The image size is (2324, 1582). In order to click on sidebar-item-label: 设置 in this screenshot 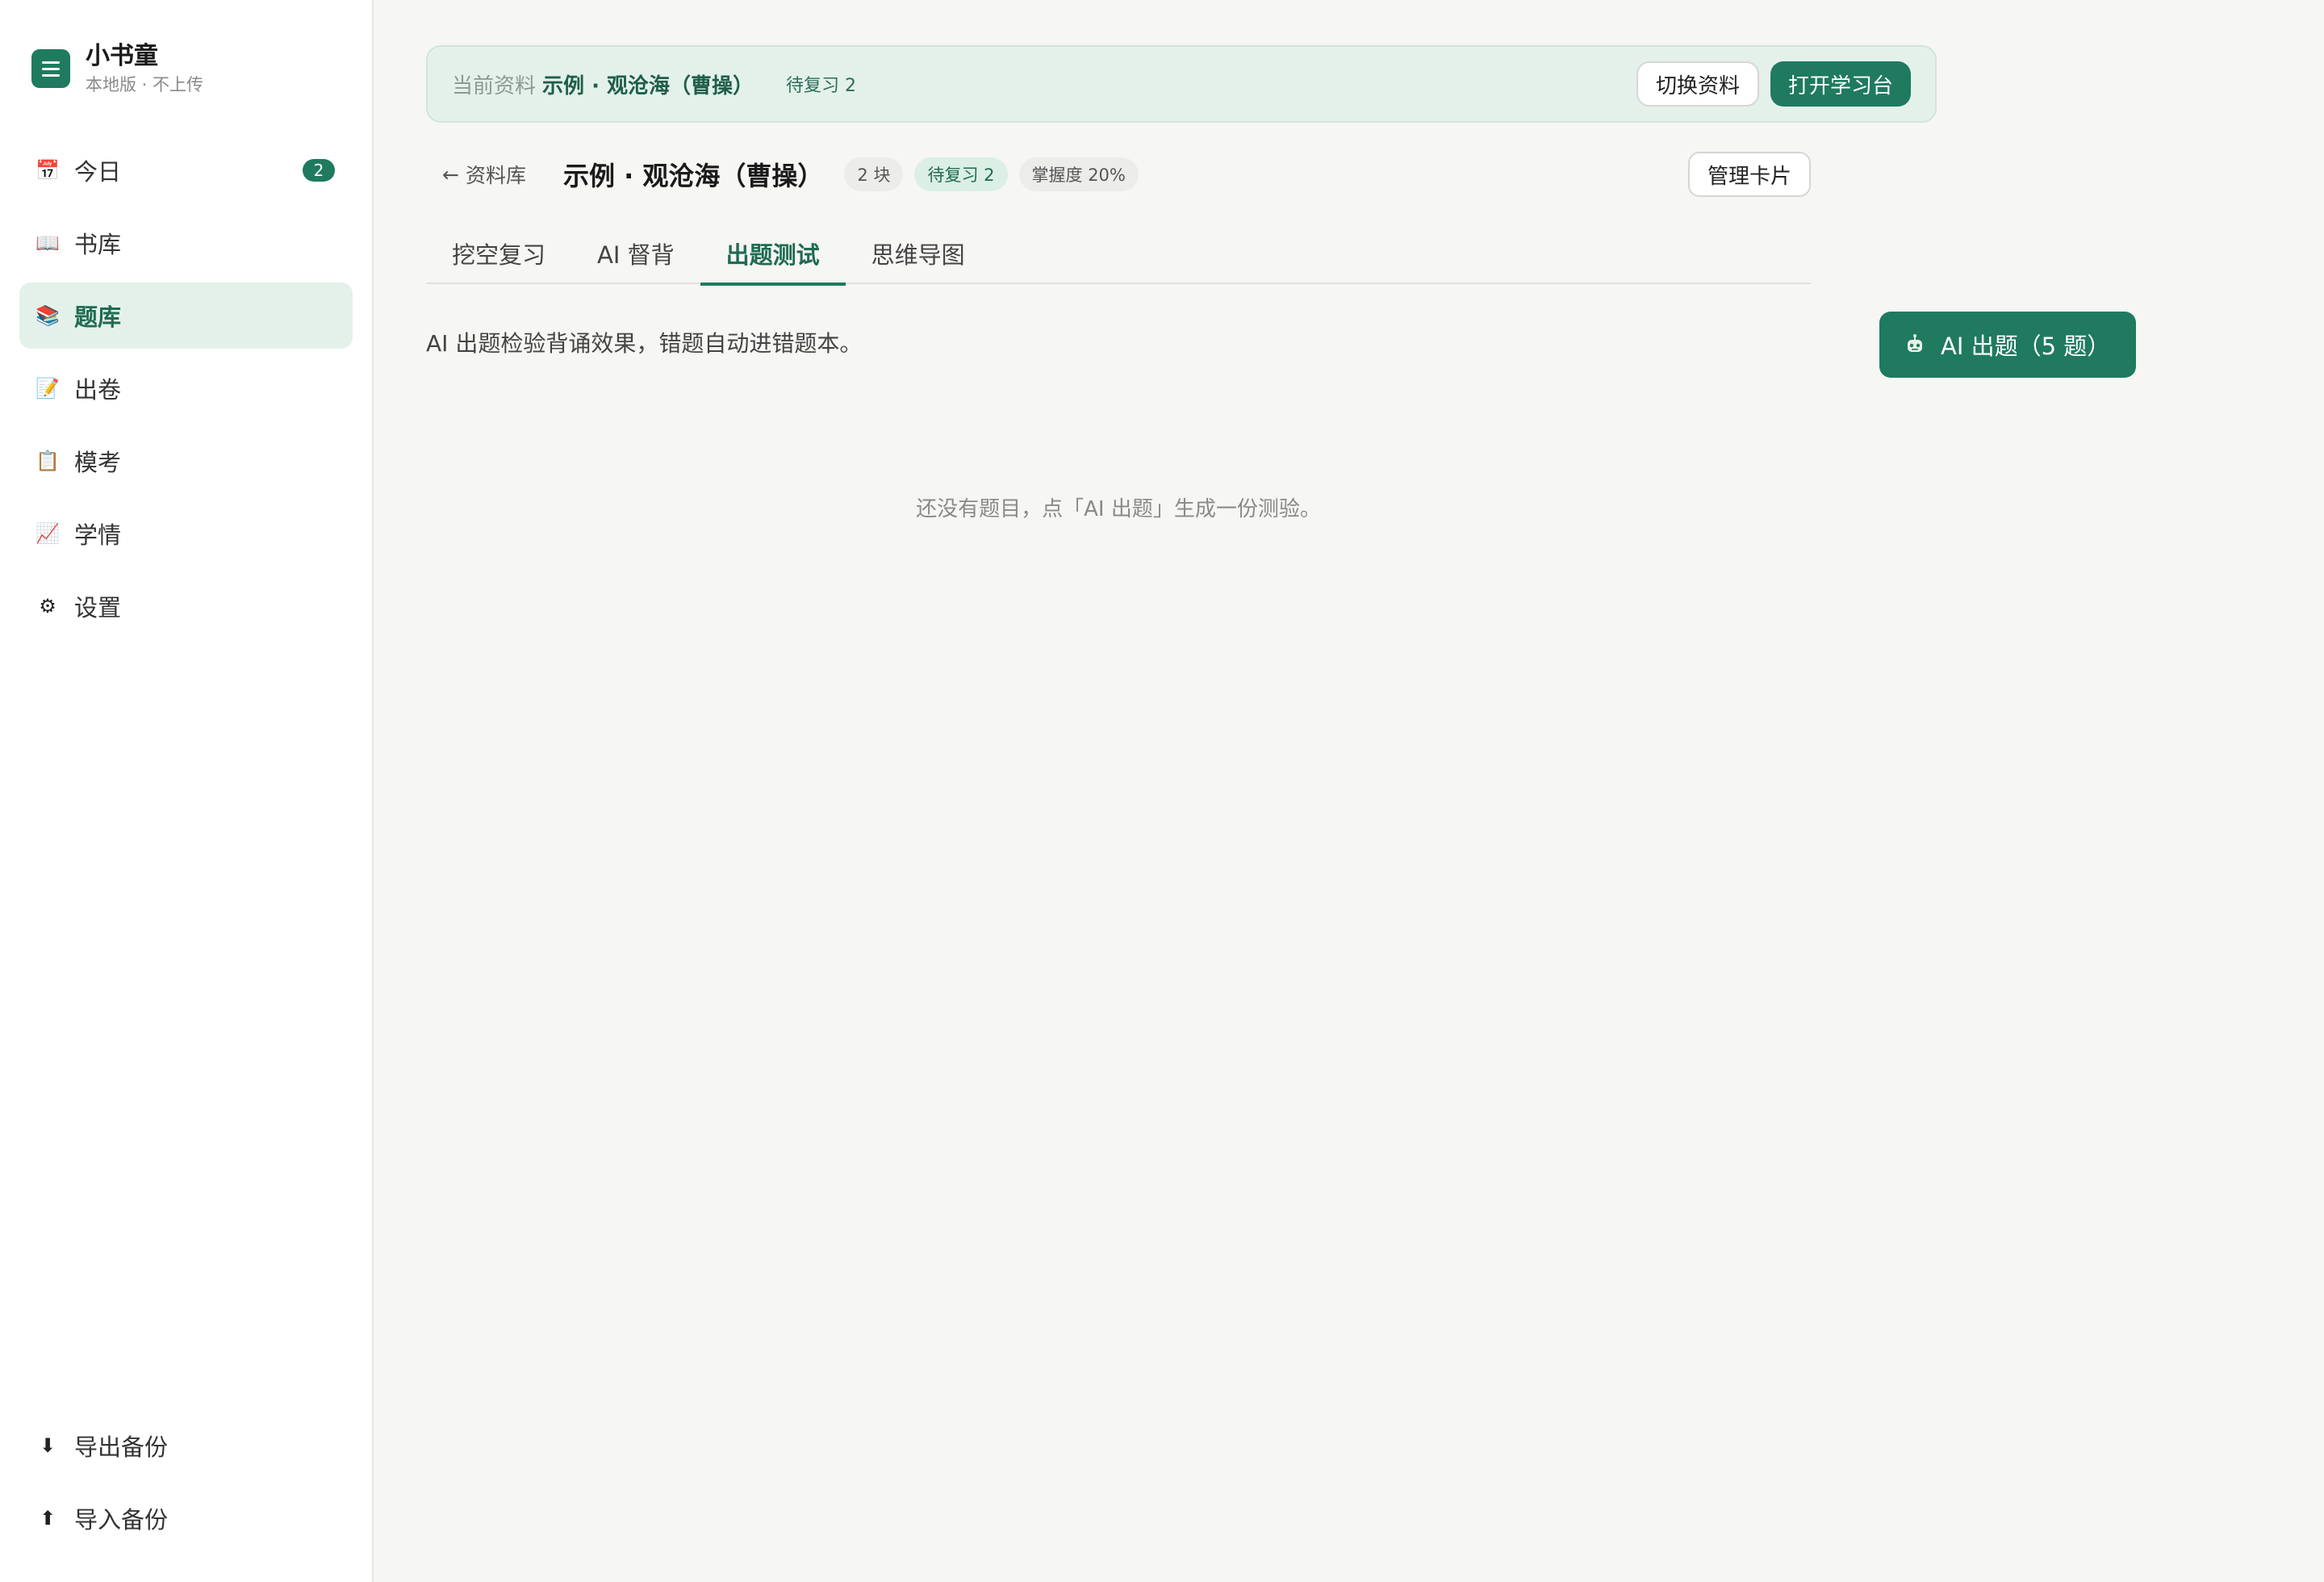, I will do `click(98, 608)`.